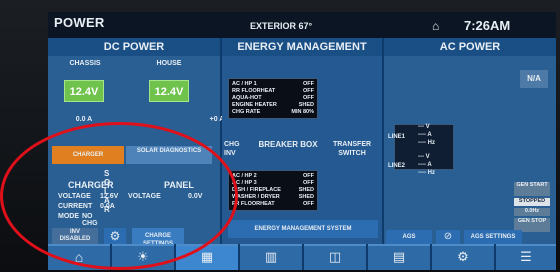  Describe the element at coordinates (273, 204) in the screenshot. I see `list-item: FR FLOORHEAT OFF` at that location.